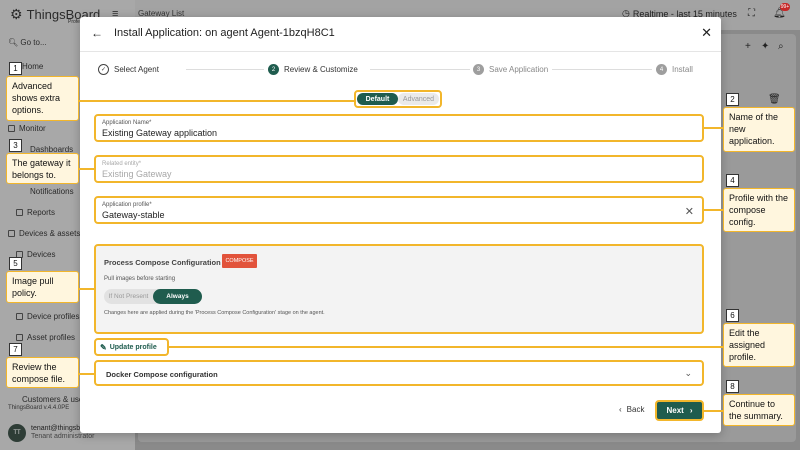 This screenshot has height=450, width=800. What do you see at coordinates (50, 233) in the screenshot?
I see `sidebar-item-label: Devices & assets` at bounding box center [50, 233].